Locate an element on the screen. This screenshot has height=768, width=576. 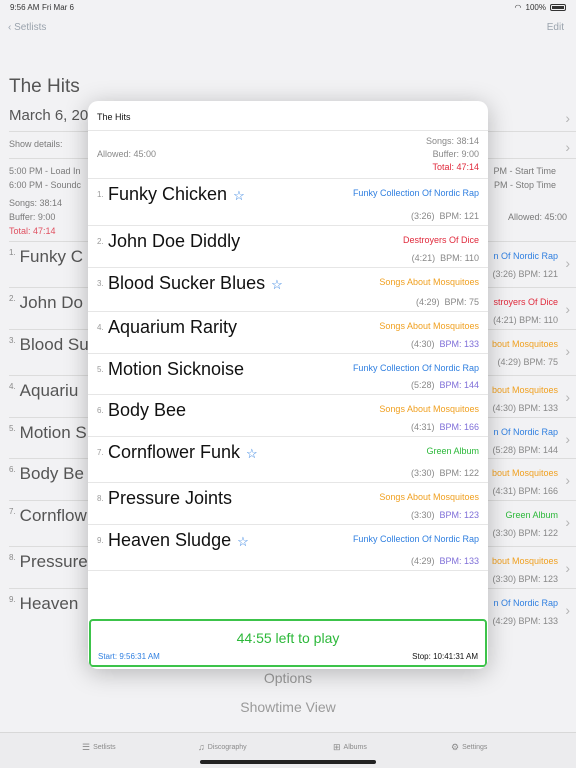
song-duration: (4:21) is located at coordinates (423, 258).